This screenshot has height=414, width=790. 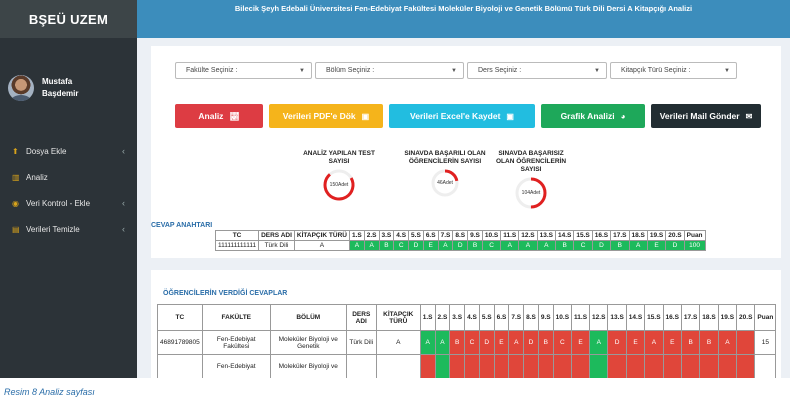 What do you see at coordinates (49, 392) in the screenshot?
I see `figure-caption: Resim 8 Analiz sayfası` at bounding box center [49, 392].